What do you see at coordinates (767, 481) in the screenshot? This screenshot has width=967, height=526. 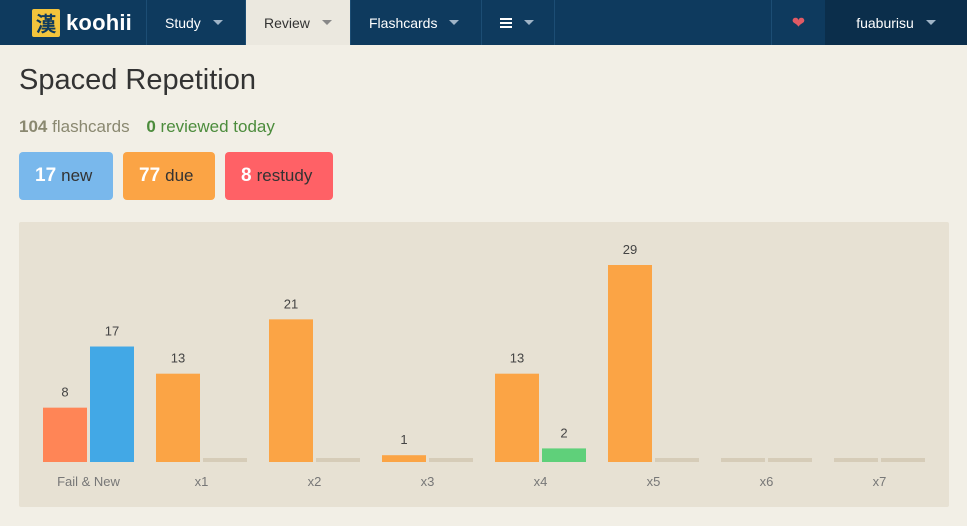 I see `category-label: x6` at bounding box center [767, 481].